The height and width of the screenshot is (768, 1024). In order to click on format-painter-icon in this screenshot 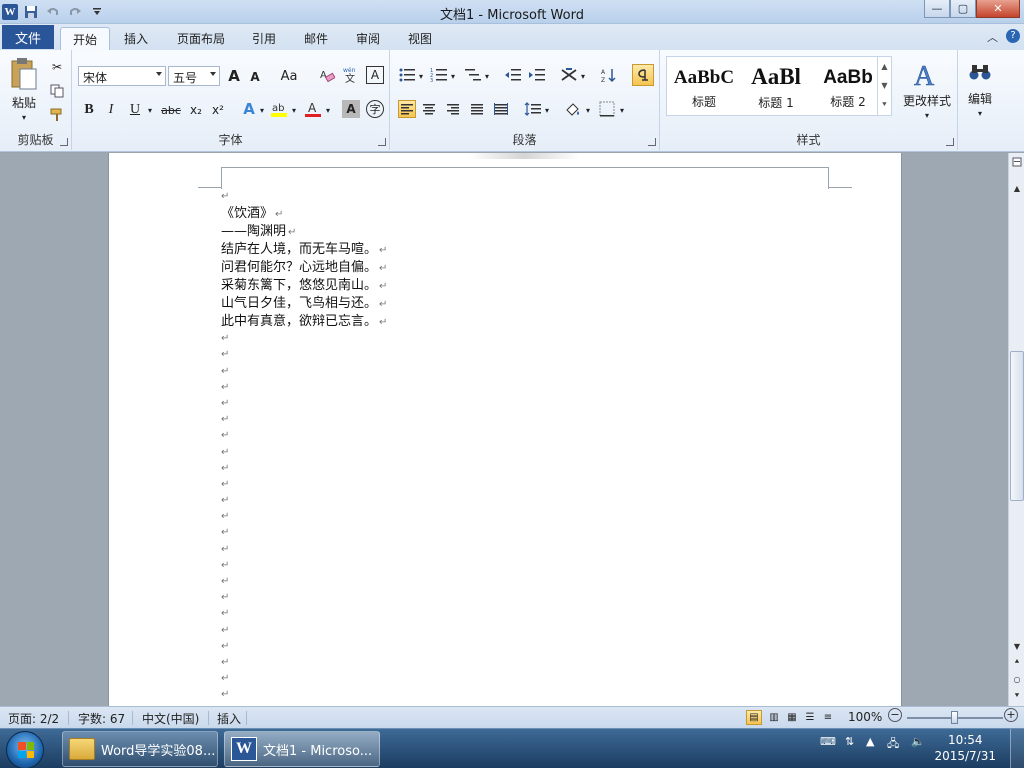, I will do `click(57, 115)`.